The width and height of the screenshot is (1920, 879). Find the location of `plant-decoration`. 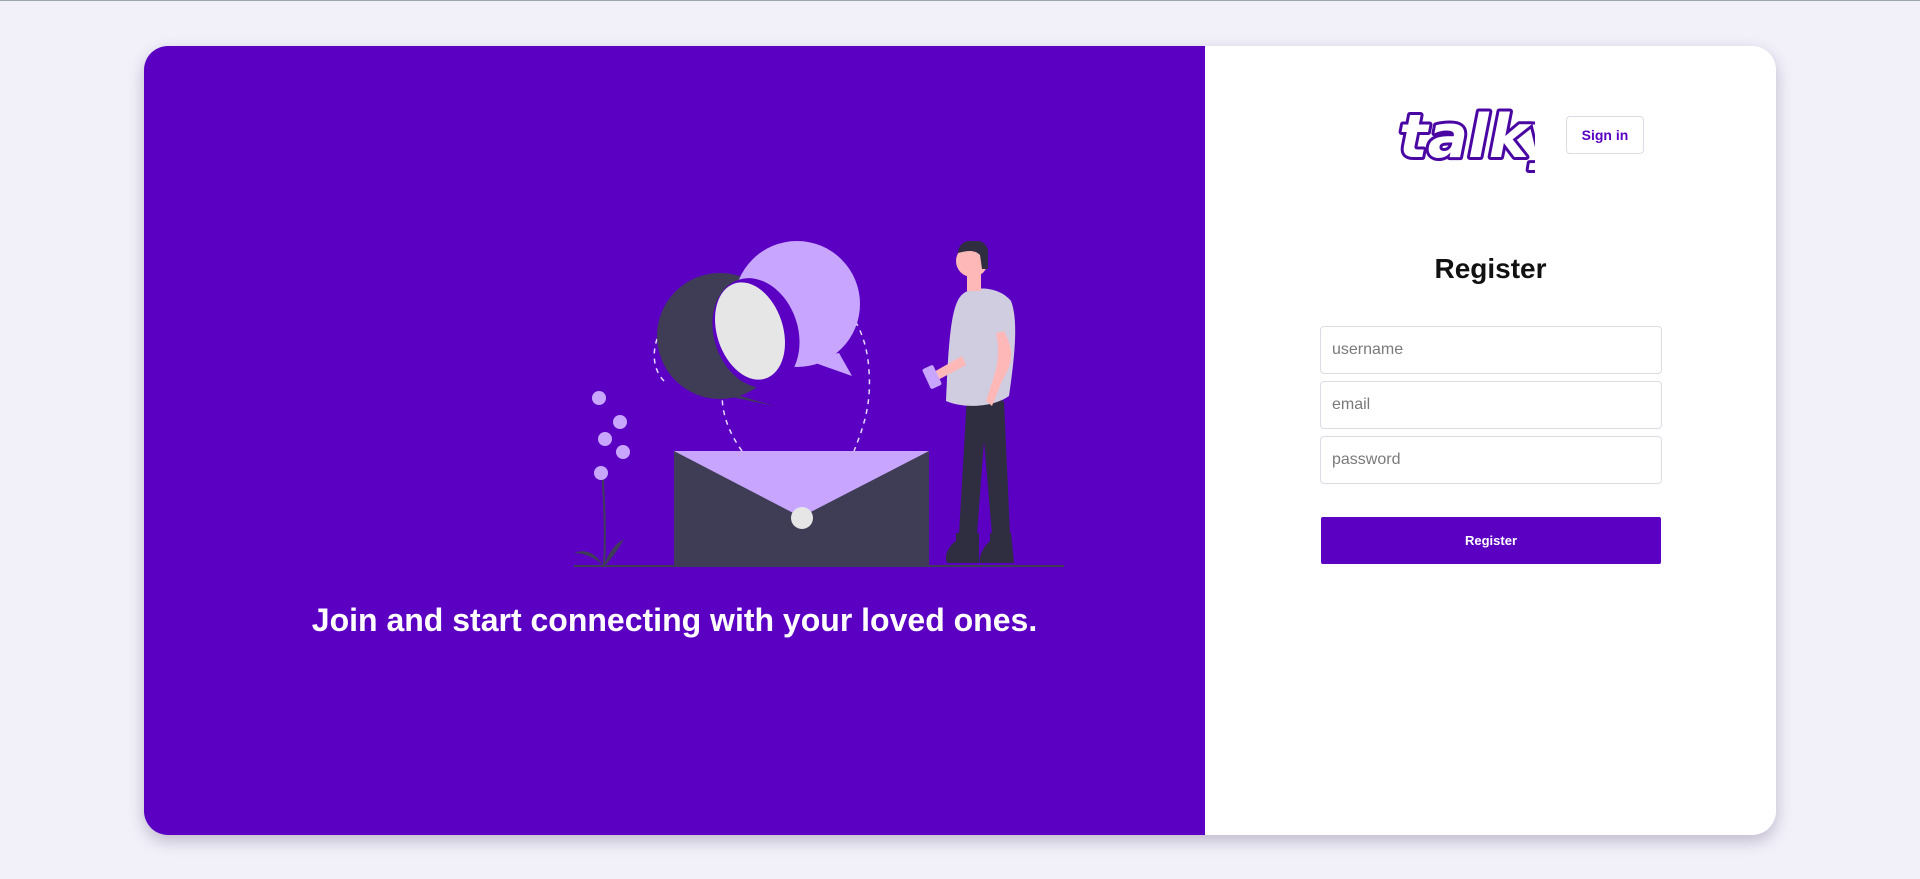

plant-decoration is located at coordinates (602, 479).